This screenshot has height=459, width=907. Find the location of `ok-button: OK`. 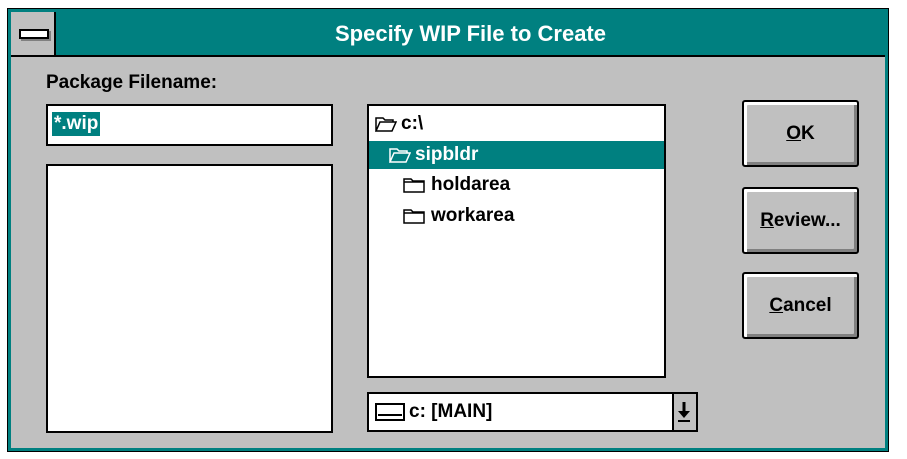

ok-button: OK is located at coordinates (800, 133).